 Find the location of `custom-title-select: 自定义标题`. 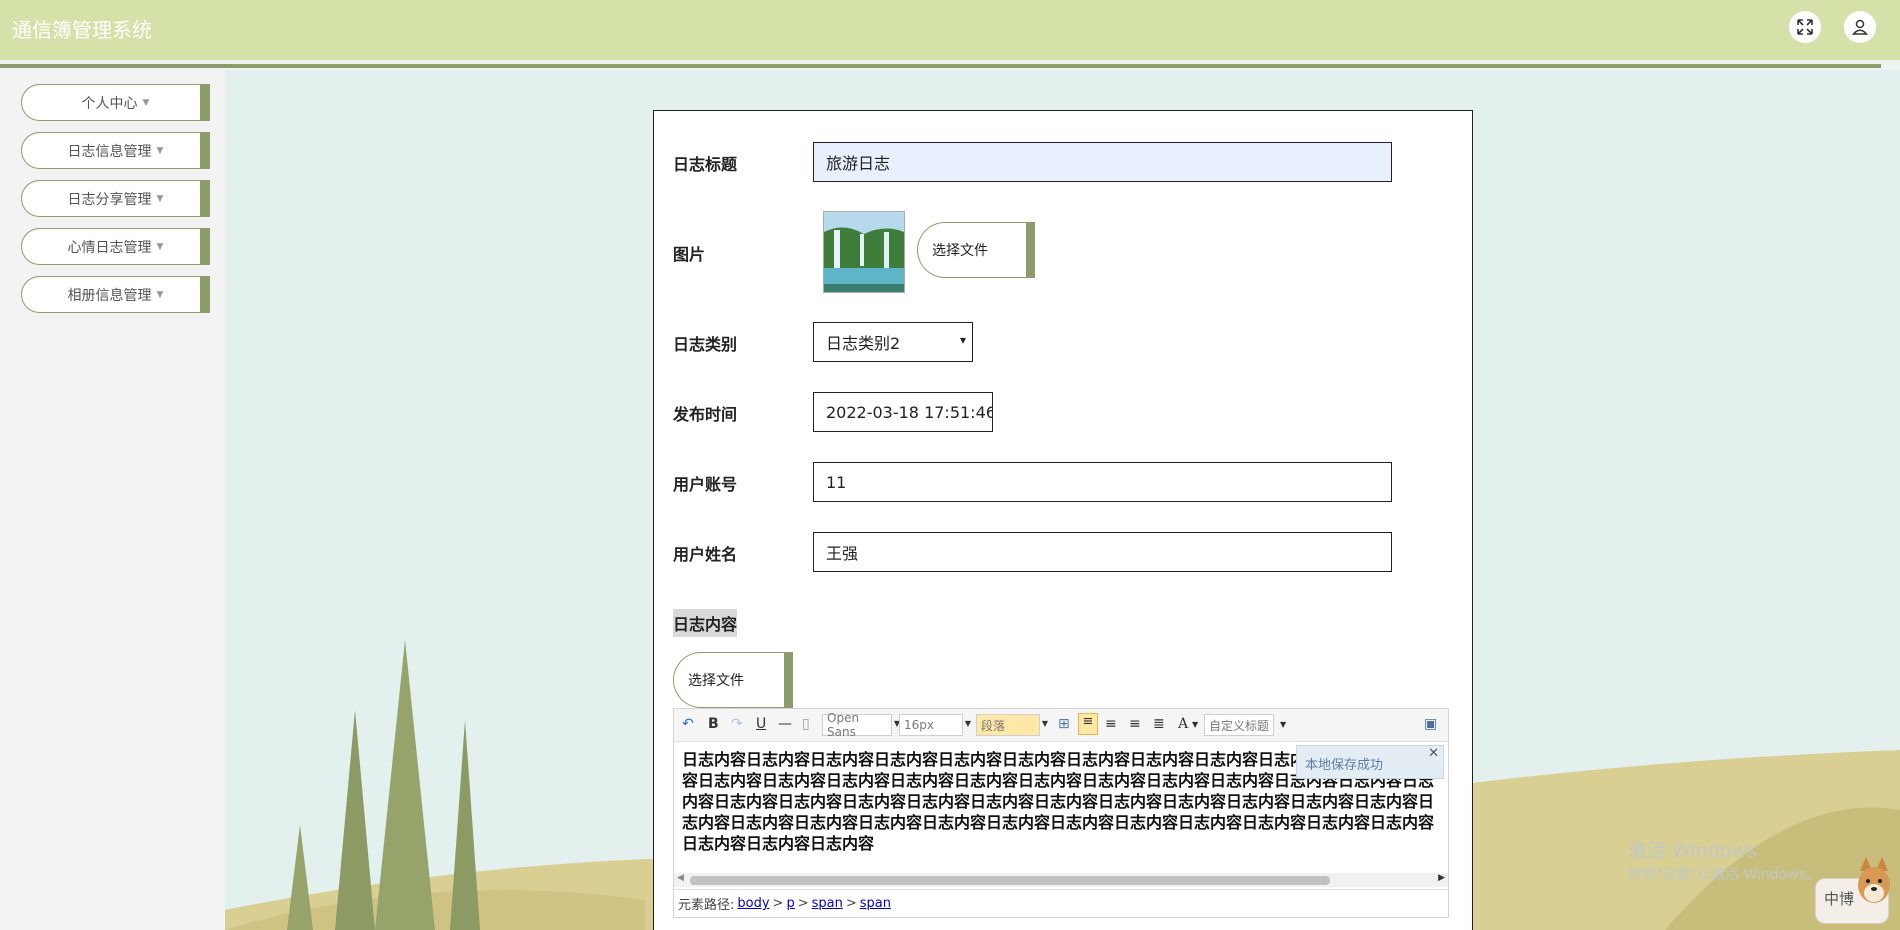

custom-title-select: 自定义标题 is located at coordinates (1239, 725).